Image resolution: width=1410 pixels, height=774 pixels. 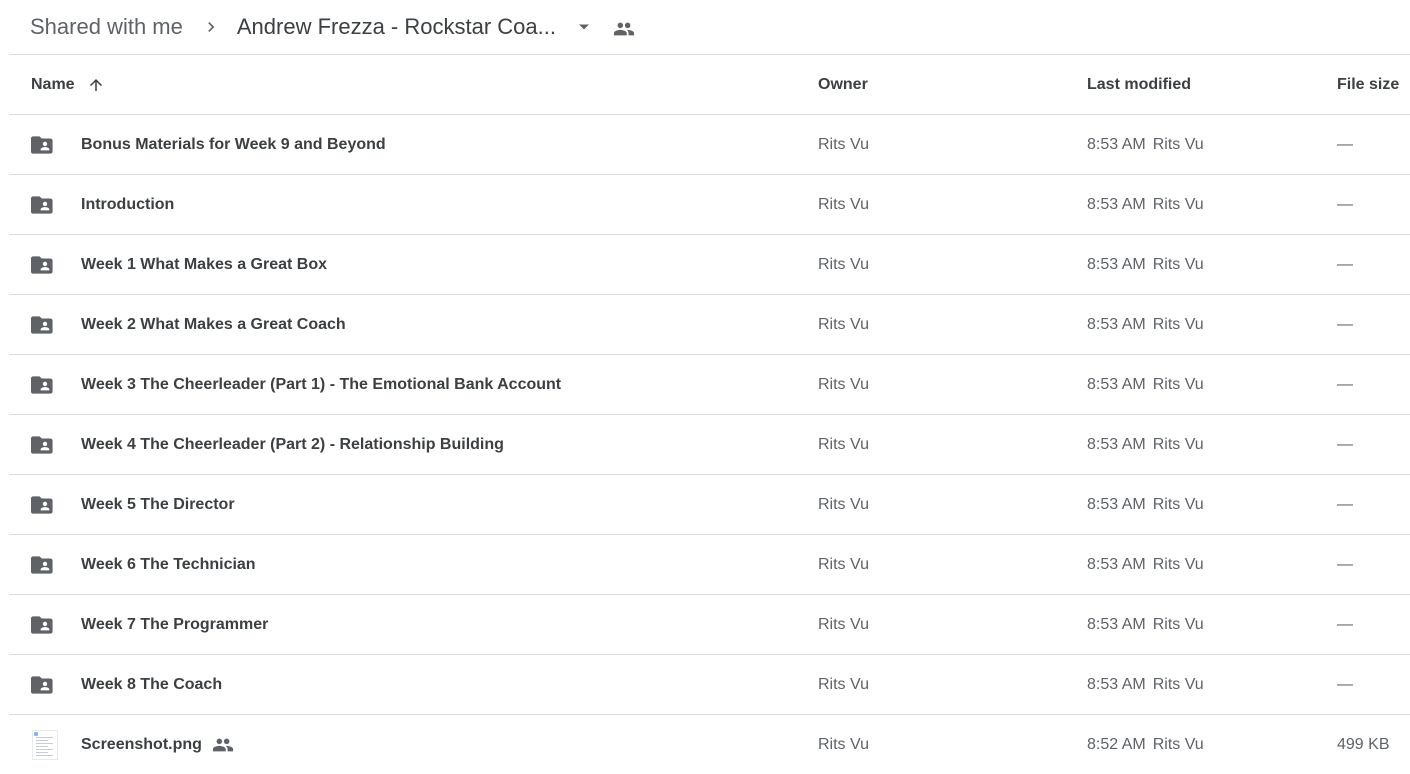 What do you see at coordinates (709, 685) in the screenshot?
I see `file-row: Week 8 The Coach Rits Vu 8:53 AM Rits Vu —` at bounding box center [709, 685].